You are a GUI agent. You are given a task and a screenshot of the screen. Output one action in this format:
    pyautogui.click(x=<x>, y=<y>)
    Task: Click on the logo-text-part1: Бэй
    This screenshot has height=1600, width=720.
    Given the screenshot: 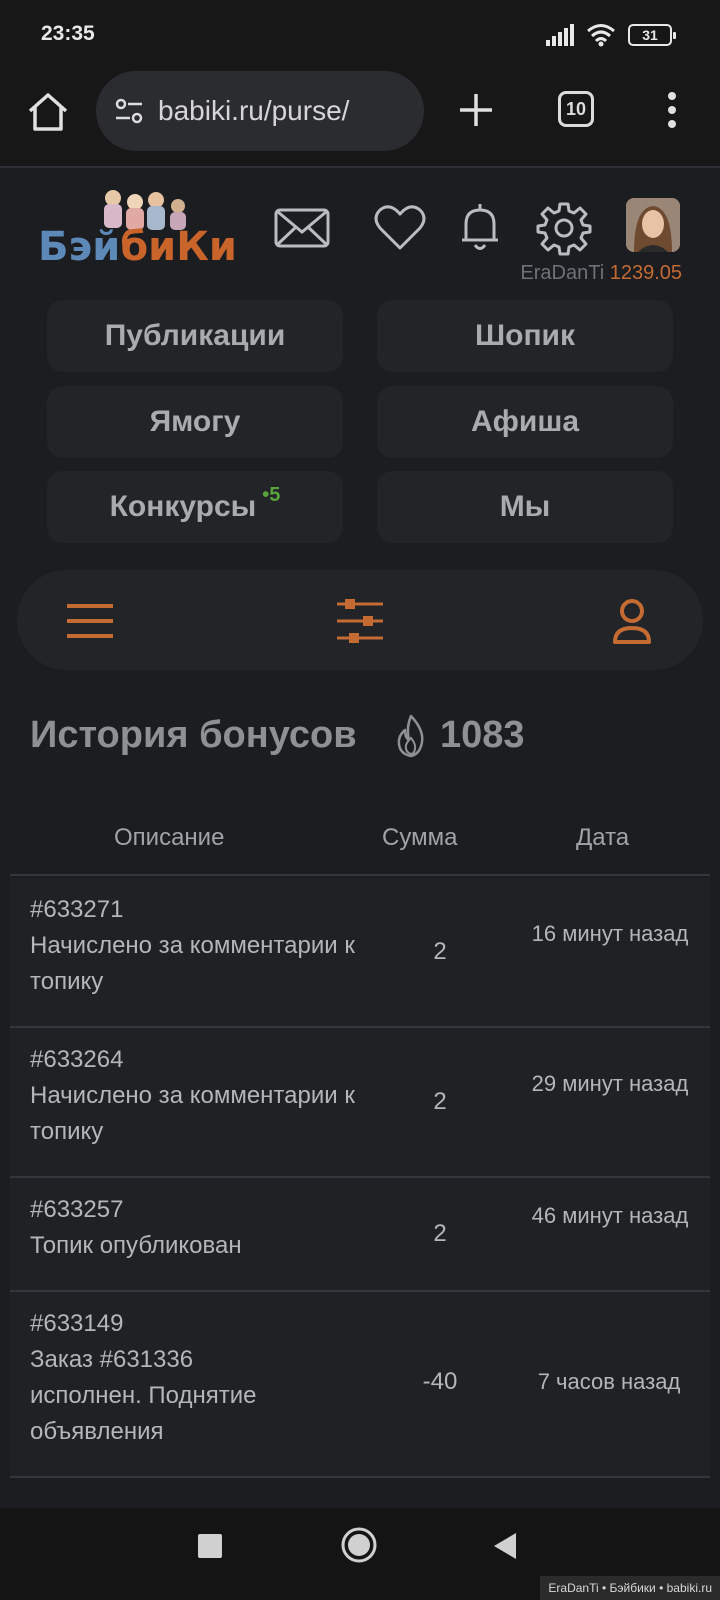 What is the action you would take?
    pyautogui.click(x=79, y=247)
    